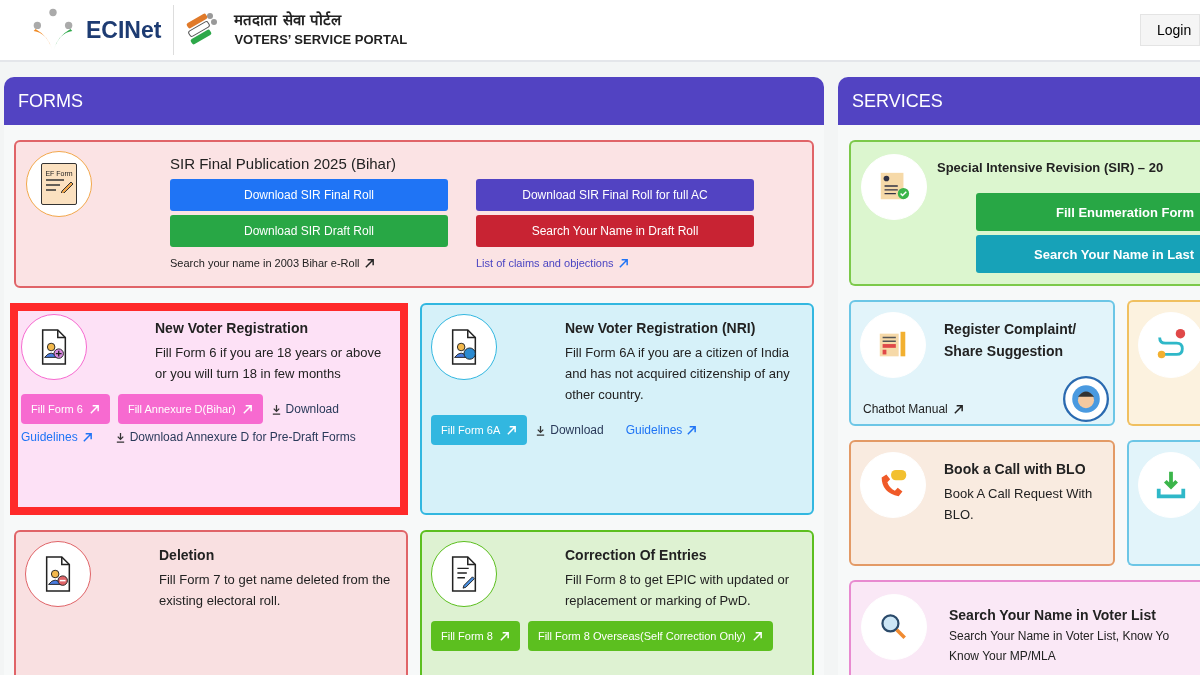  Describe the element at coordinates (615, 231) in the screenshot. I see `download-button: Search Your Name in Draft Roll` at that location.